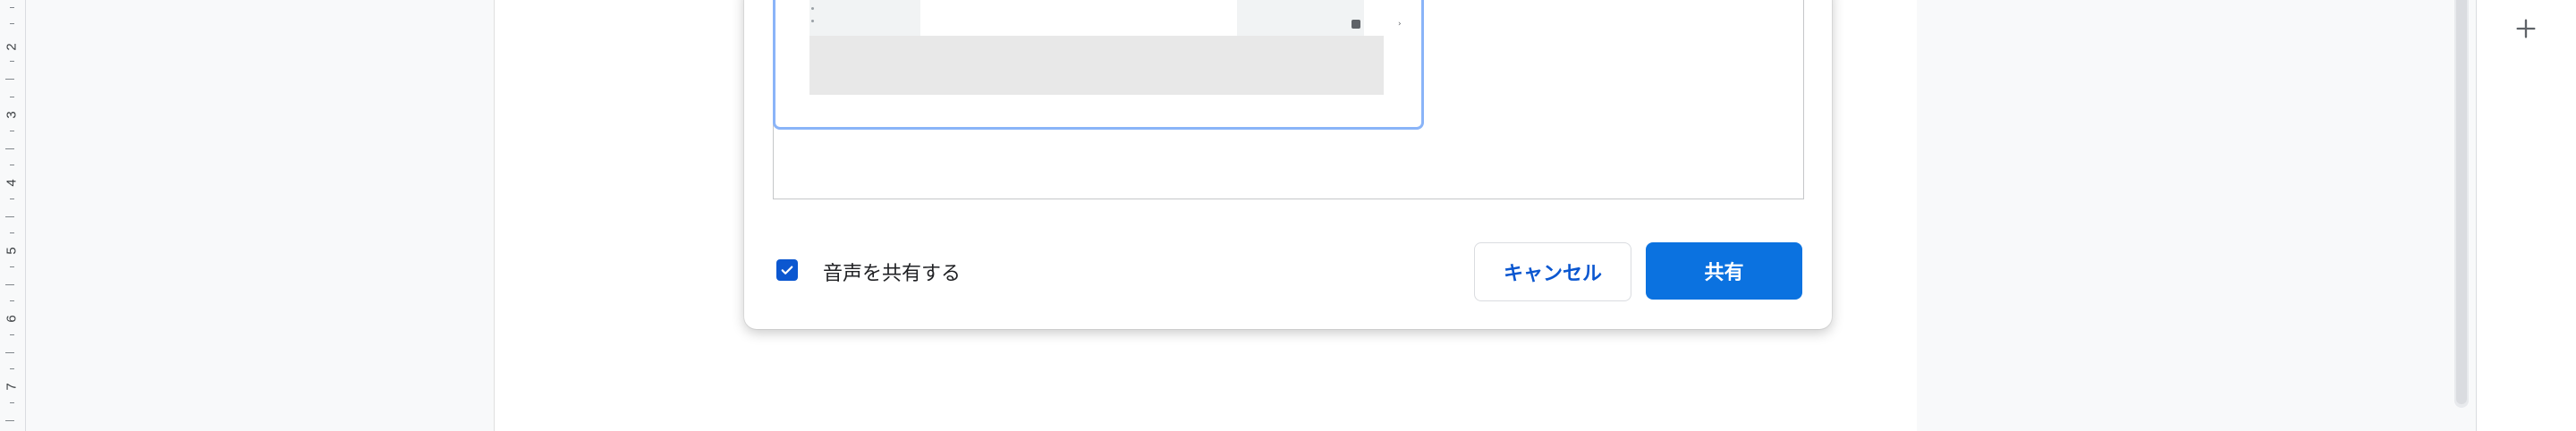  What do you see at coordinates (1300, 18) in the screenshot?
I see `thumbnail-right-panel` at bounding box center [1300, 18].